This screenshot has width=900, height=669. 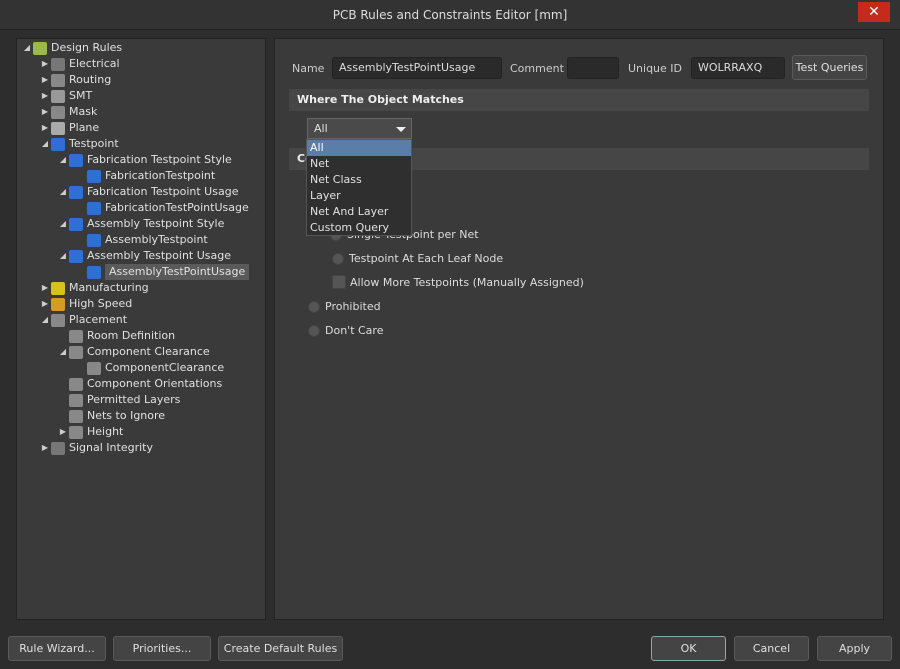 What do you see at coordinates (162, 272) in the screenshot?
I see `tree-item: AssemblyTestPointUsage` at bounding box center [162, 272].